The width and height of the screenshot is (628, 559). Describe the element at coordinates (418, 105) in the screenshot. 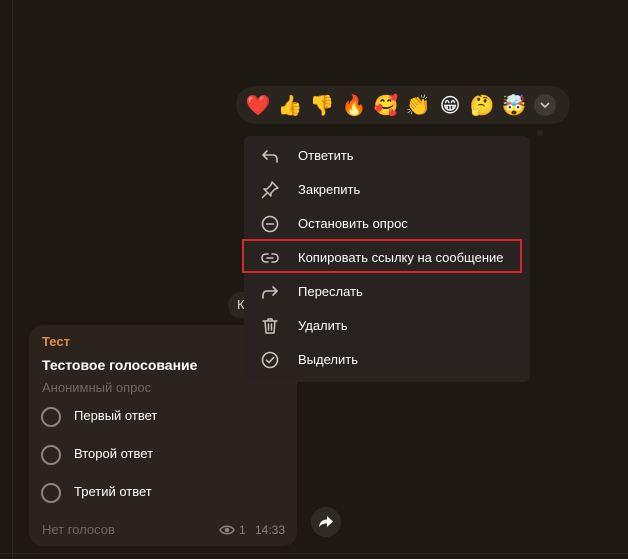

I see `clapping-reaction: 👏` at that location.